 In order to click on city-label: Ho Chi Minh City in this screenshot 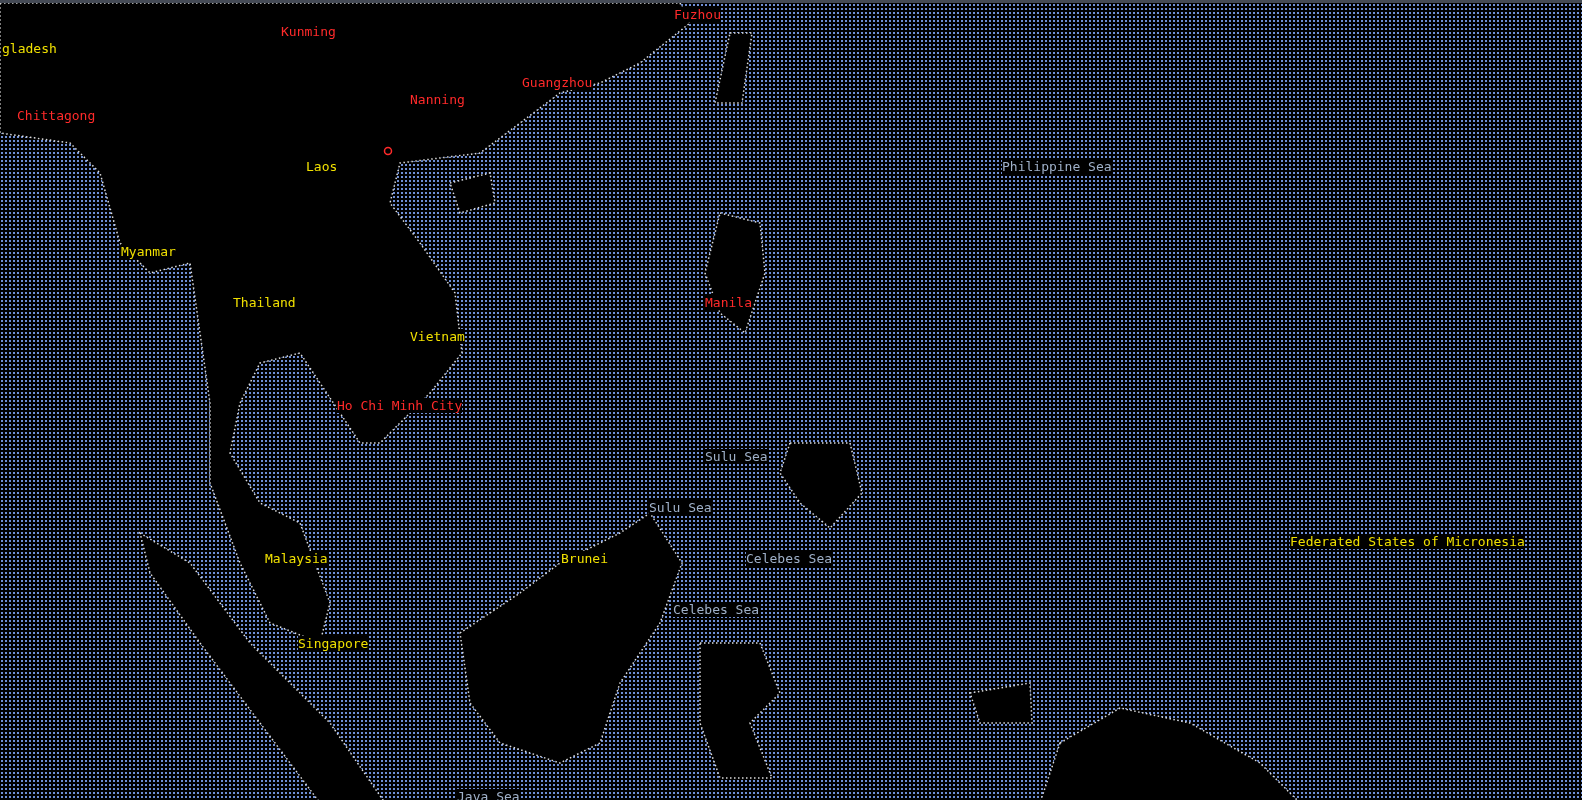, I will do `click(400, 405)`.